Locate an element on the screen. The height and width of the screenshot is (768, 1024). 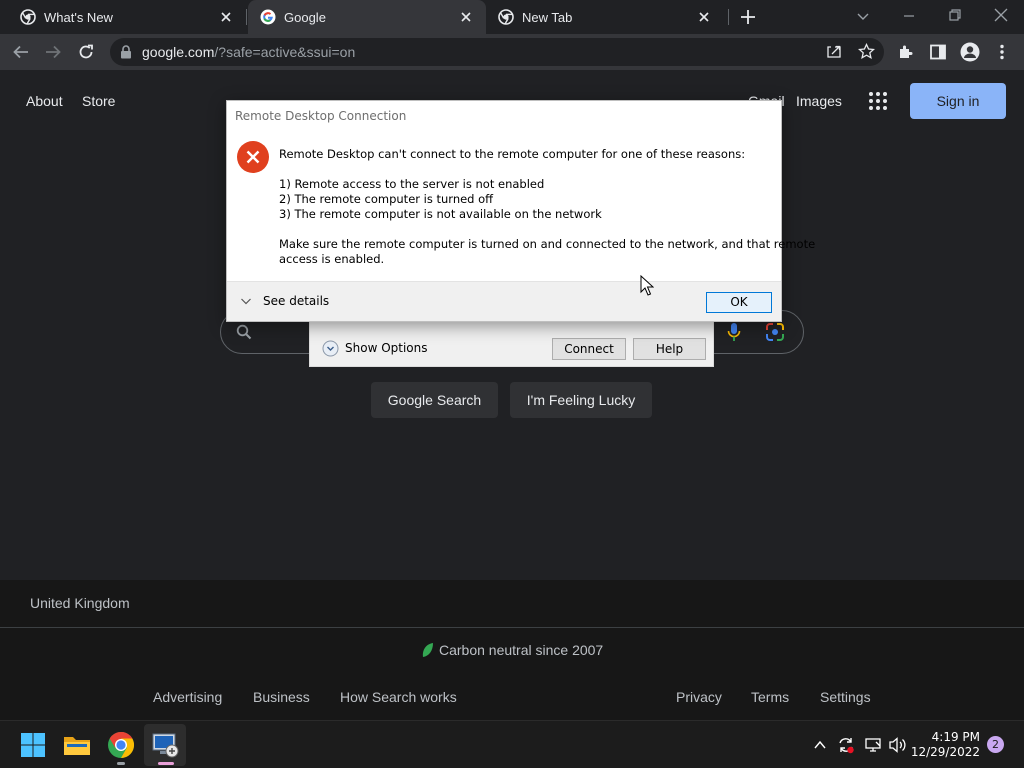
advertising-link: Advertising is located at coordinates (187, 697).